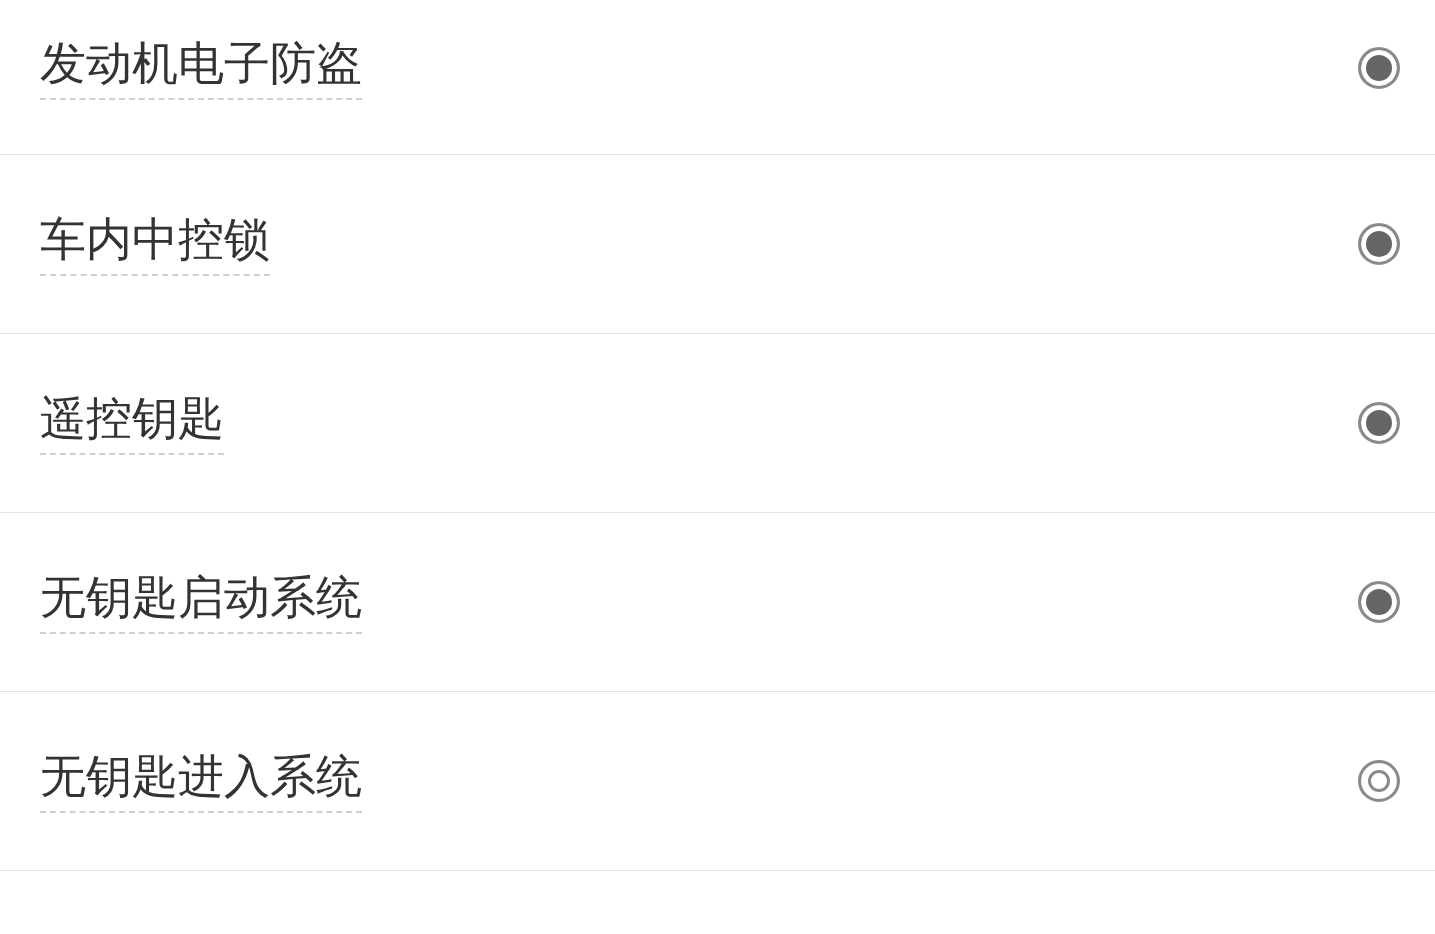 This screenshot has height=934, width=1435. I want to click on feature-label: 车内中控锁, so click(155, 244).